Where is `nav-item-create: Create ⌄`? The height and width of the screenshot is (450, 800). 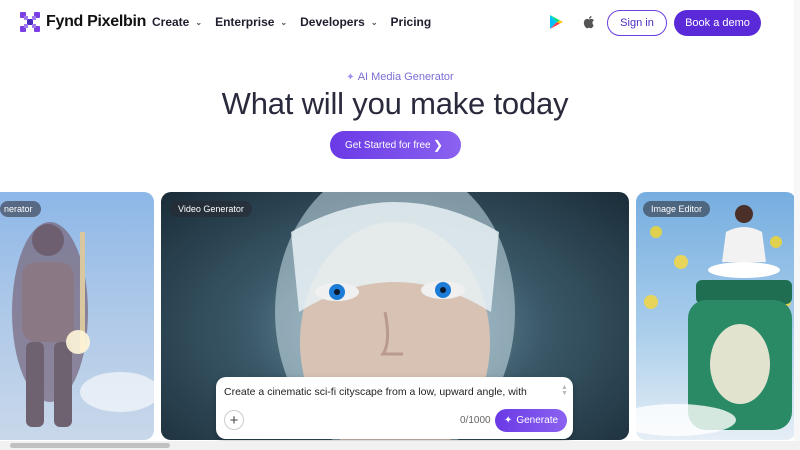
nav-item-create: Create ⌄ is located at coordinates (177, 22).